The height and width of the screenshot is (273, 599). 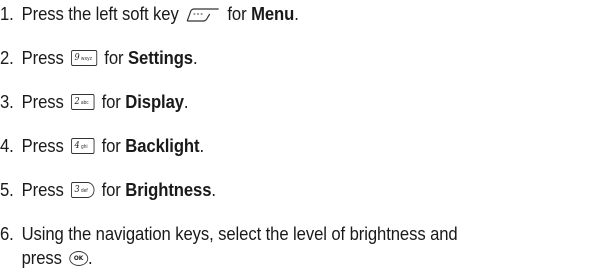 What do you see at coordinates (273, 13) in the screenshot?
I see `menu-label: Menu` at bounding box center [273, 13].